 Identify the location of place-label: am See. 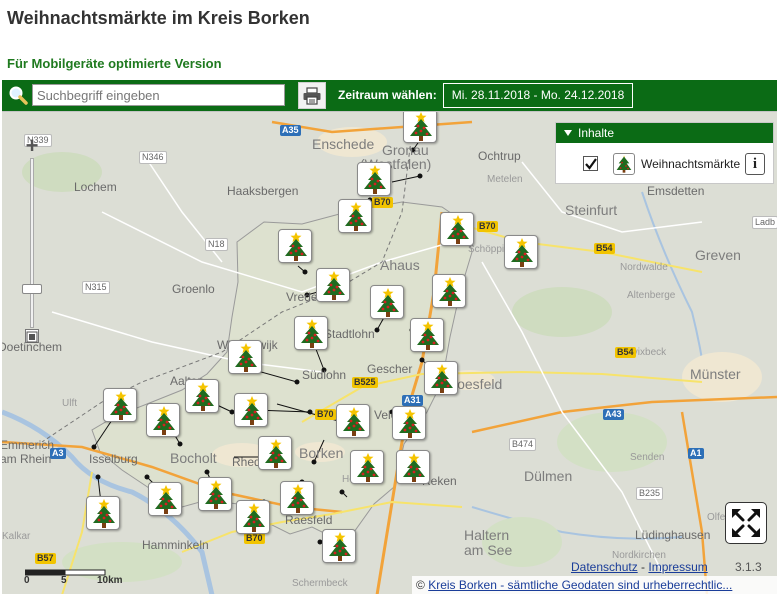
(488, 550).